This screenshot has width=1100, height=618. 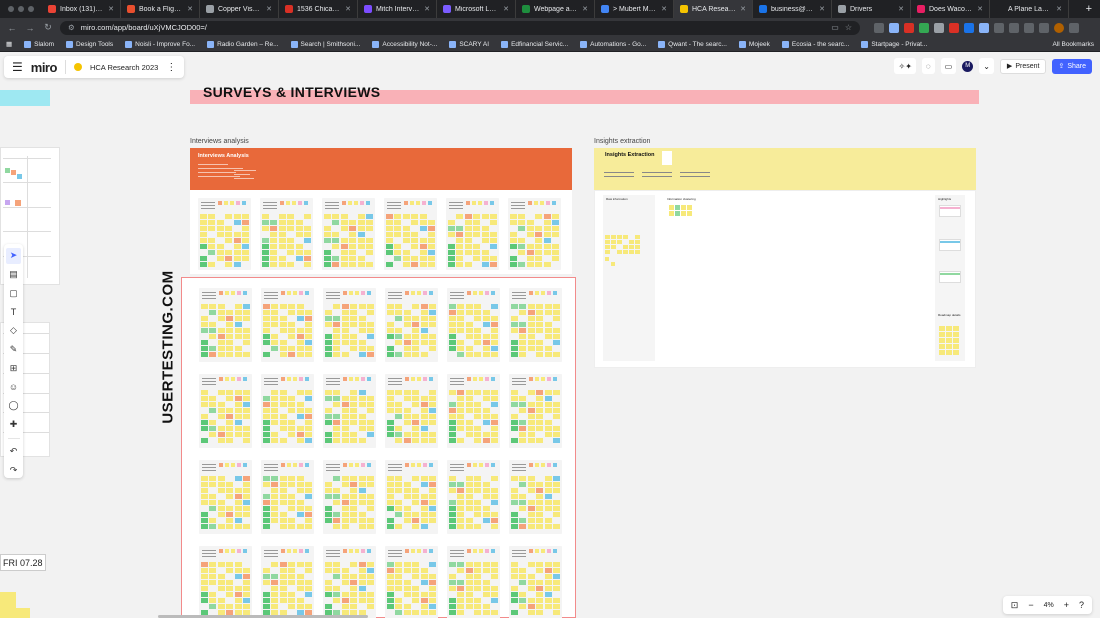 I want to click on redo-icon: ↷, so click(x=13, y=470).